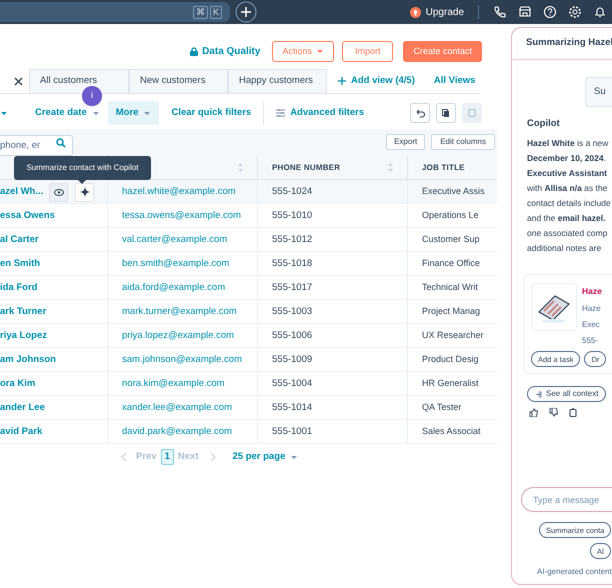 The width and height of the screenshot is (612, 588). What do you see at coordinates (575, 12) in the screenshot?
I see `settings-icon` at bounding box center [575, 12].